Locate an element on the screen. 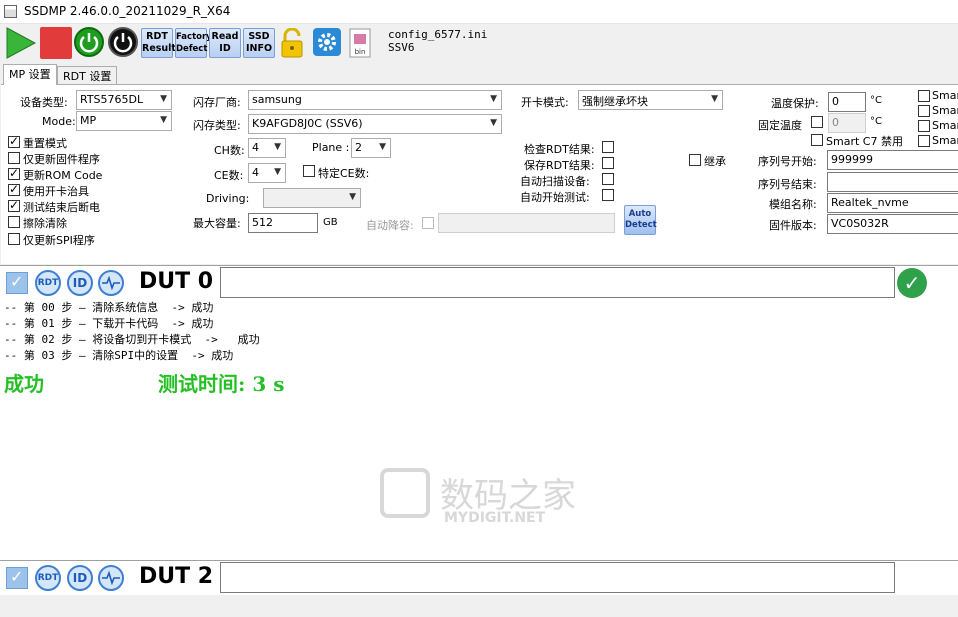  dut2-status-field is located at coordinates (557, 577).